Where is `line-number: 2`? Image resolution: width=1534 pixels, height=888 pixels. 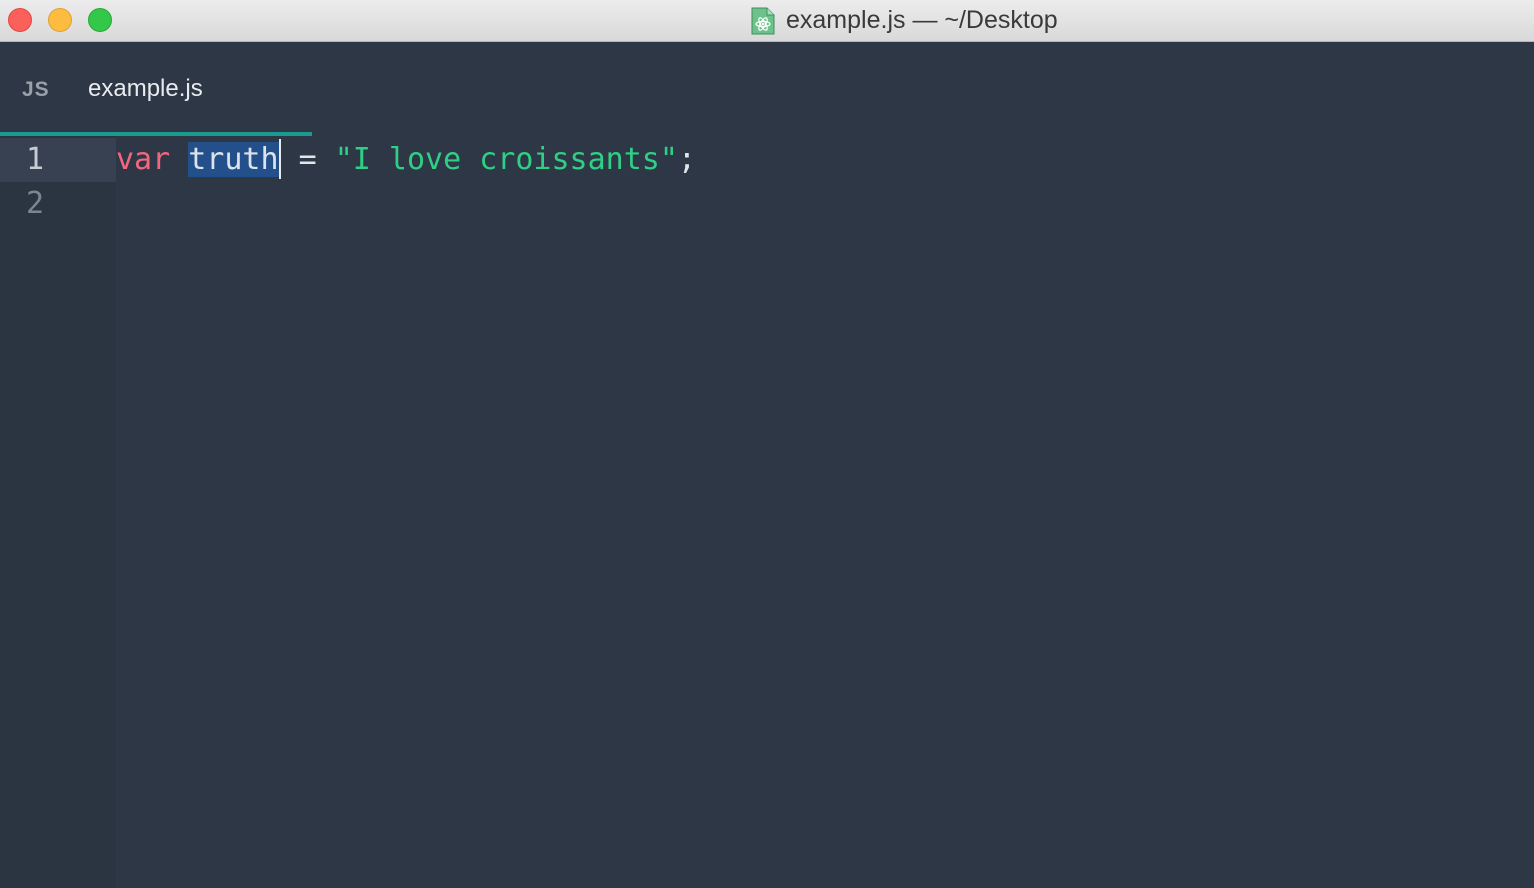
line-number: 2 is located at coordinates (22, 204).